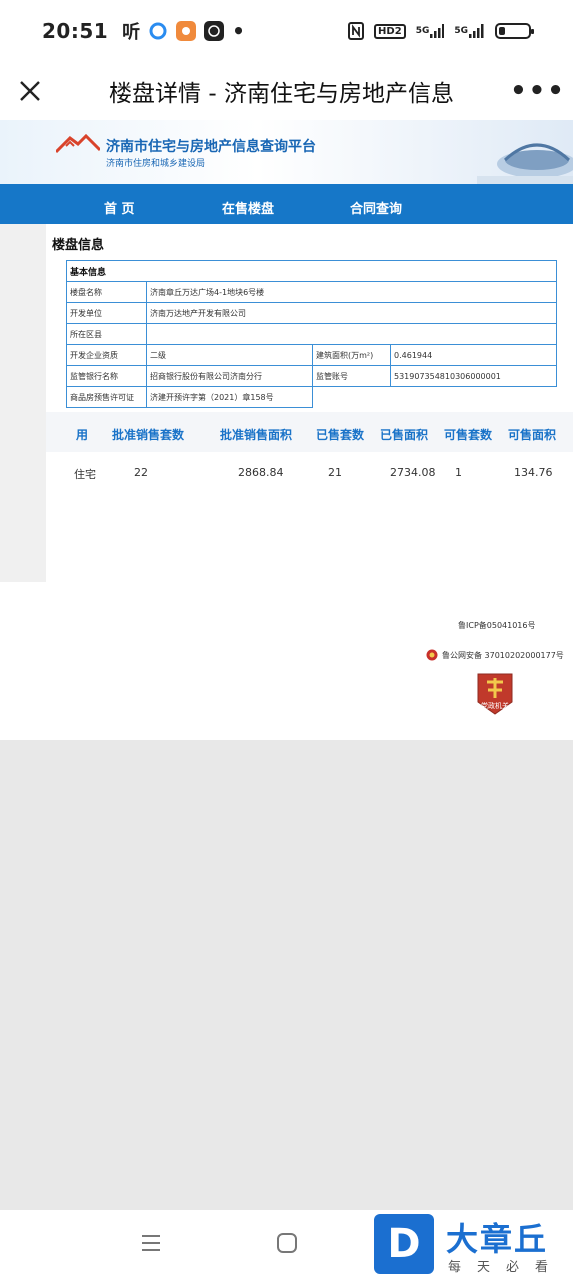 The height and width of the screenshot is (1280, 573). Describe the element at coordinates (356, 31) in the screenshot. I see `nfc-icon` at that location.